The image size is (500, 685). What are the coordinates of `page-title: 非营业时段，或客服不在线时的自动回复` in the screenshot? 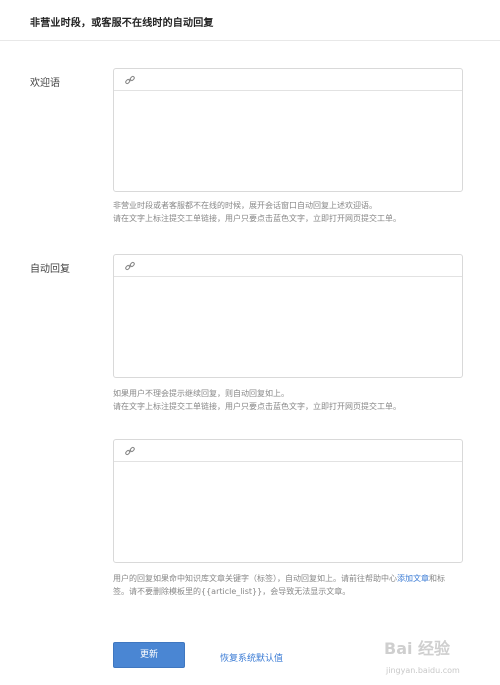 It's located at (122, 23).